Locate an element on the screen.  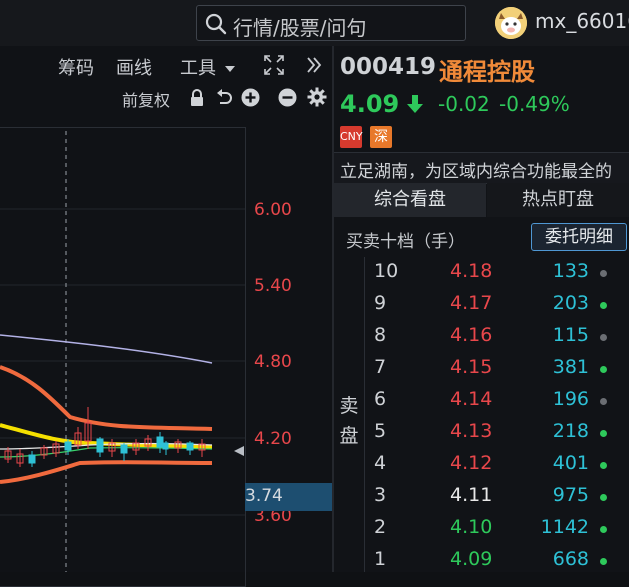
company-description: 立足湖南，为区域内综合功能最全的 is located at coordinates (481, 168).